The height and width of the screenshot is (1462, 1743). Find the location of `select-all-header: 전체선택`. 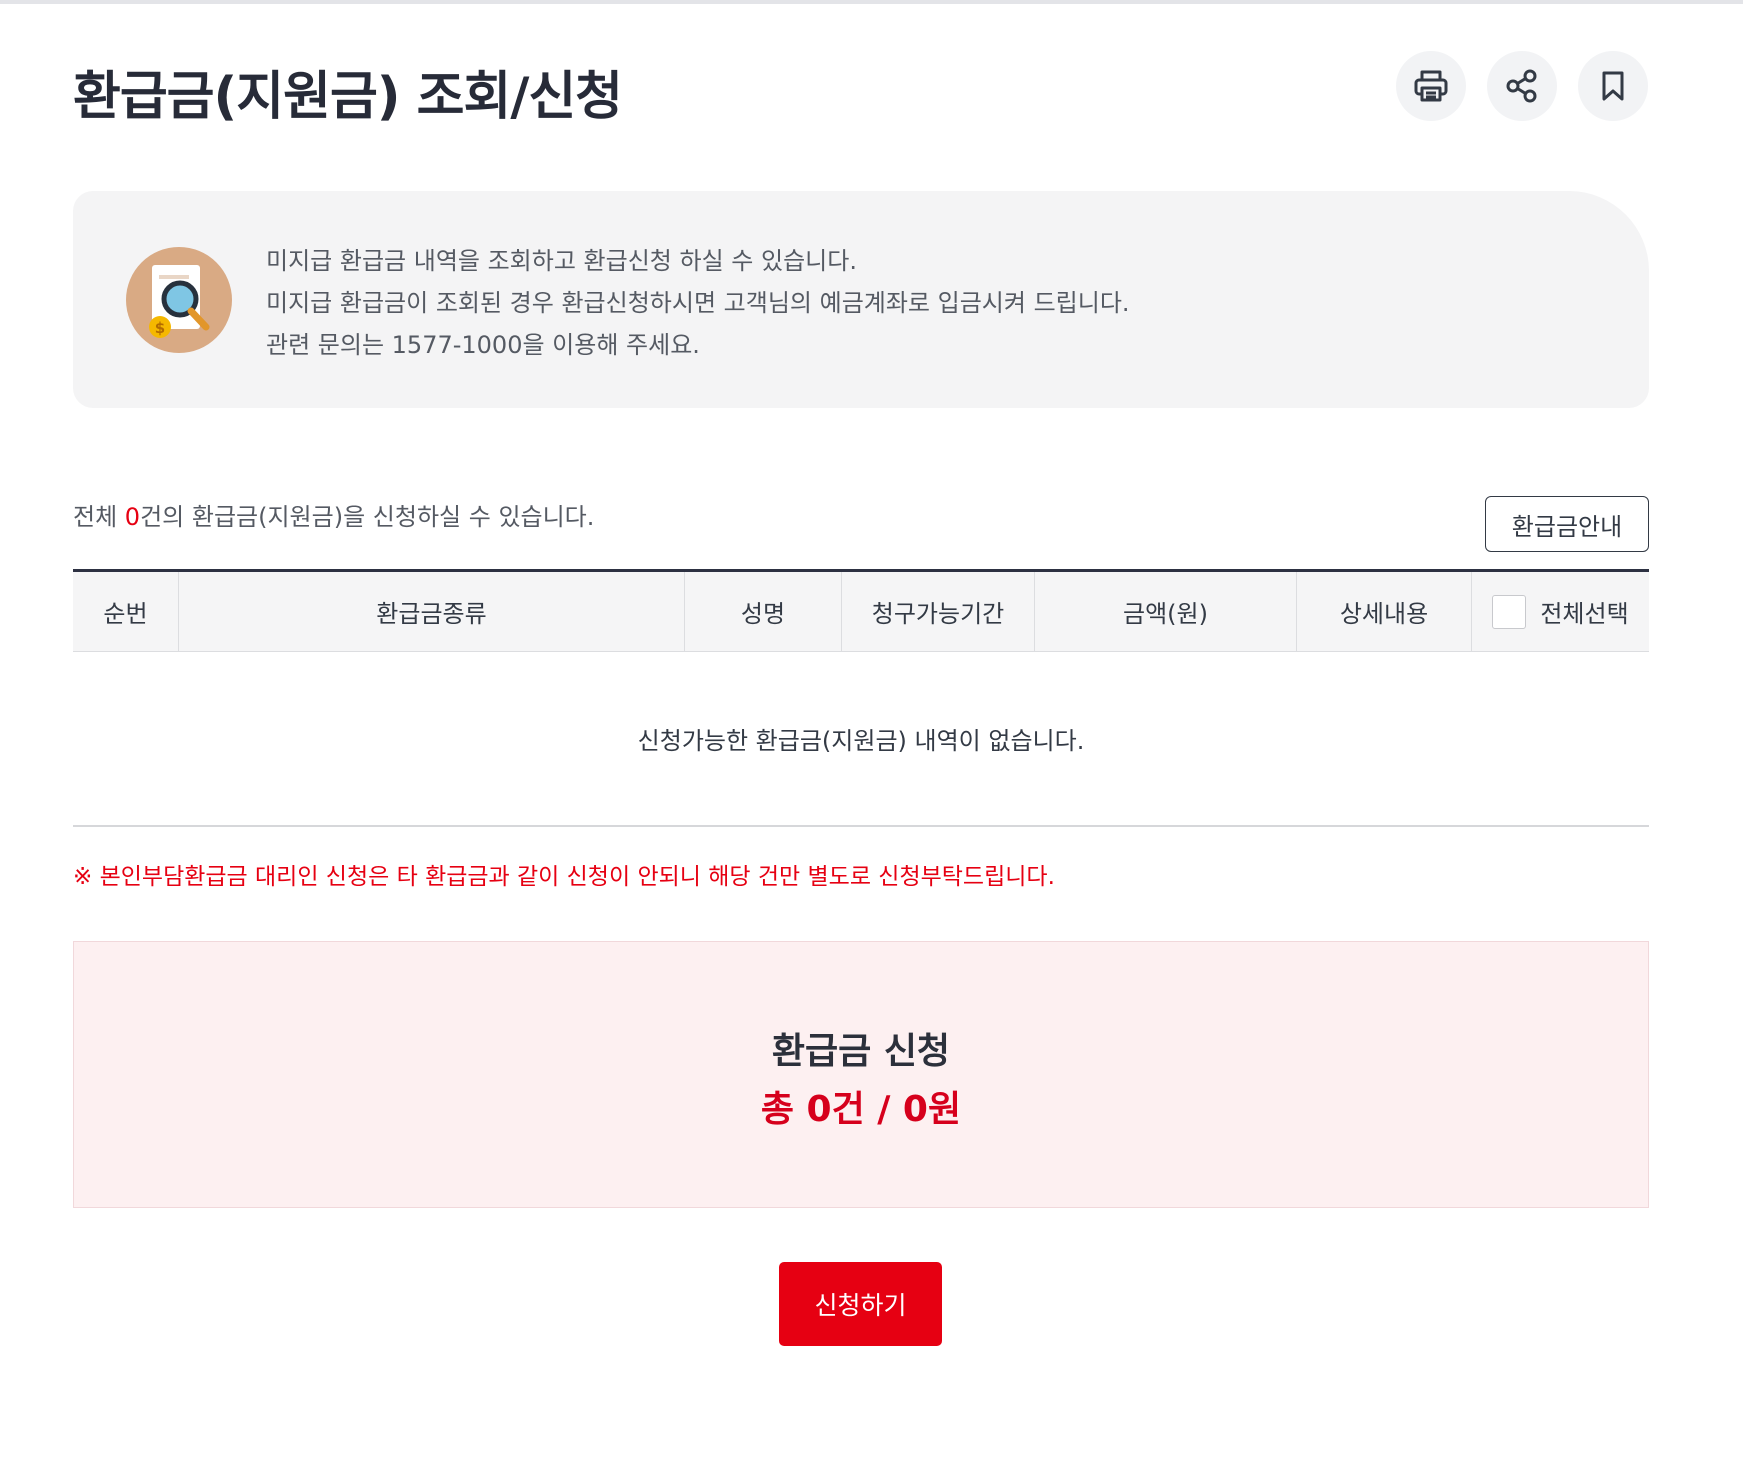

select-all-header: 전체선택 is located at coordinates (1560, 611).